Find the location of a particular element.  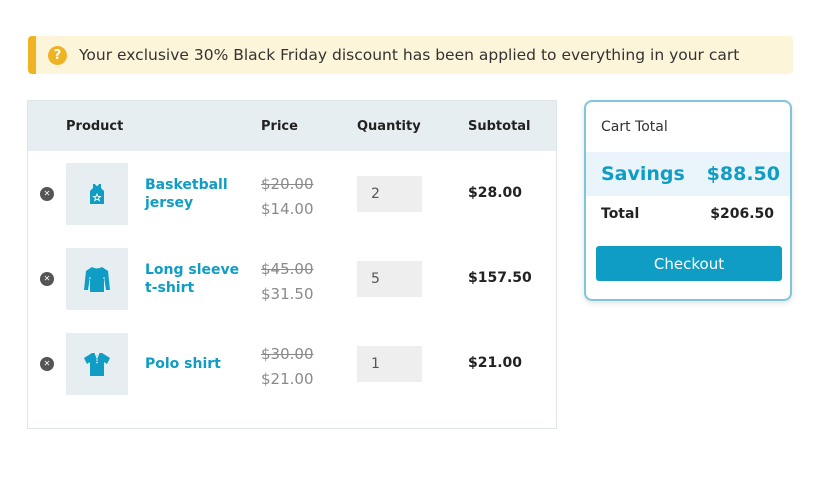

discounted-price: $31.50 is located at coordinates (287, 294).